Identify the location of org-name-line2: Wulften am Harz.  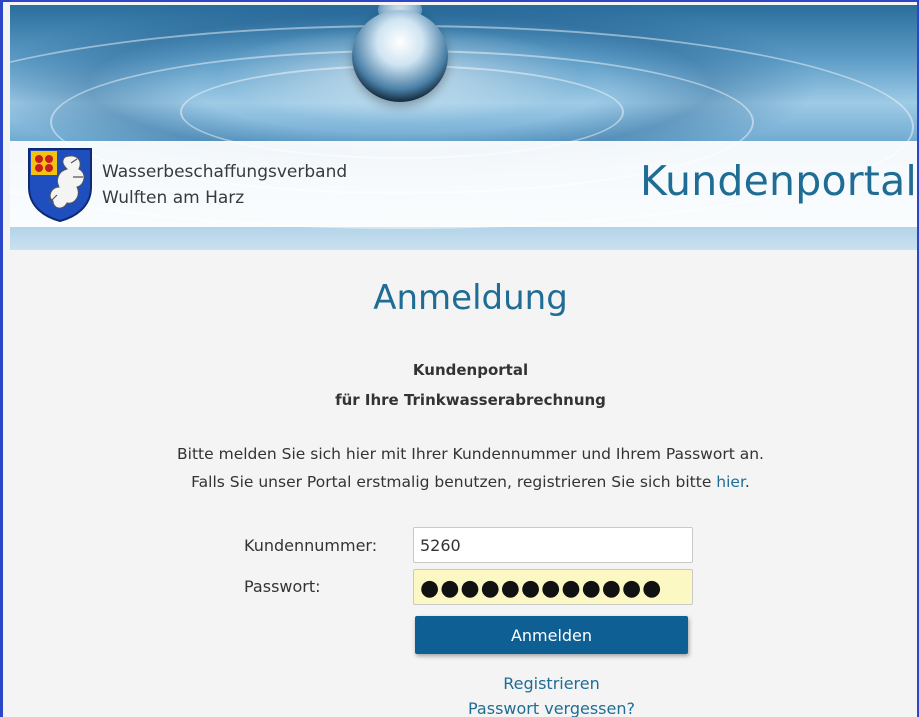
(173, 198).